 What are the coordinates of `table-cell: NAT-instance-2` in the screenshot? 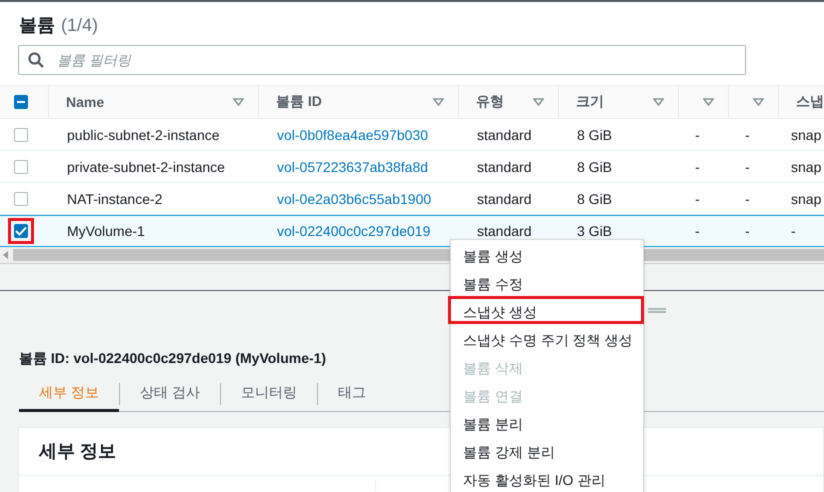 It's located at (114, 198).